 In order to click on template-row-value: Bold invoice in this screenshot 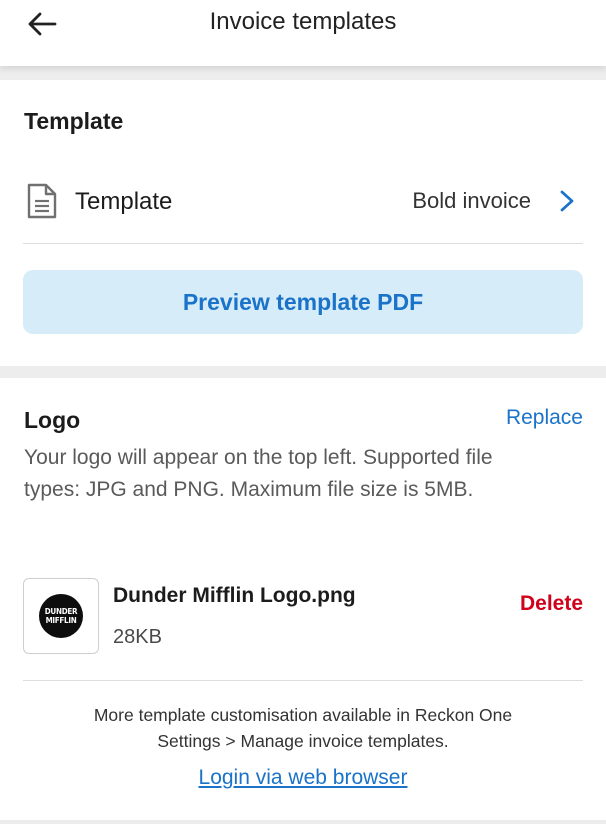, I will do `click(471, 200)`.